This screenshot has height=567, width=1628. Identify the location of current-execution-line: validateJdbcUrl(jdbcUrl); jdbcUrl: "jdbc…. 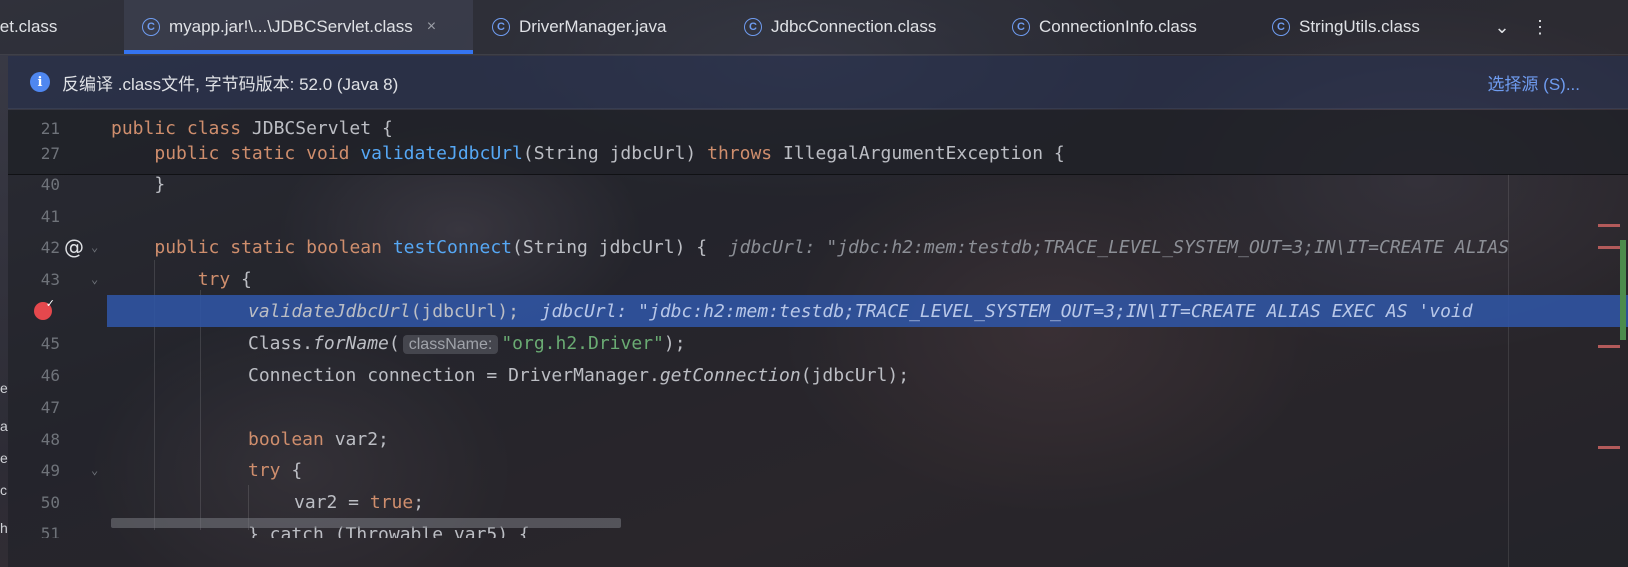
(867, 311).